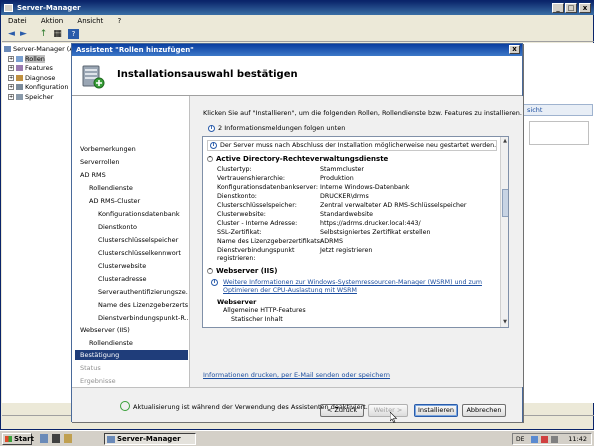 The image size is (594, 446). What do you see at coordinates (534, 439) in the screenshot?
I see `network-icon` at bounding box center [534, 439].